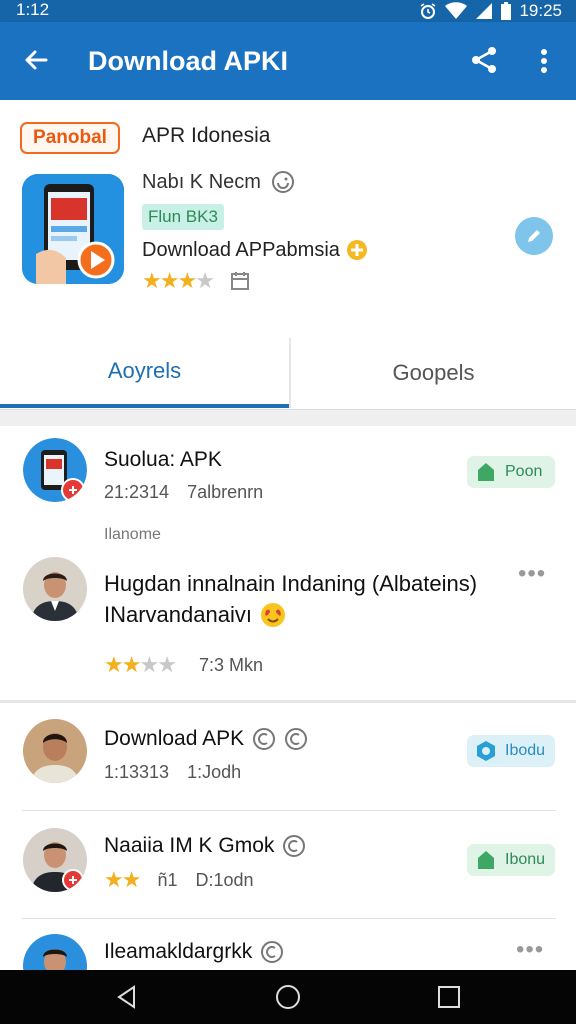 Image resolution: width=576 pixels, height=1024 pixels. I want to click on heart-eyes-emoji-icon, so click(272, 614).